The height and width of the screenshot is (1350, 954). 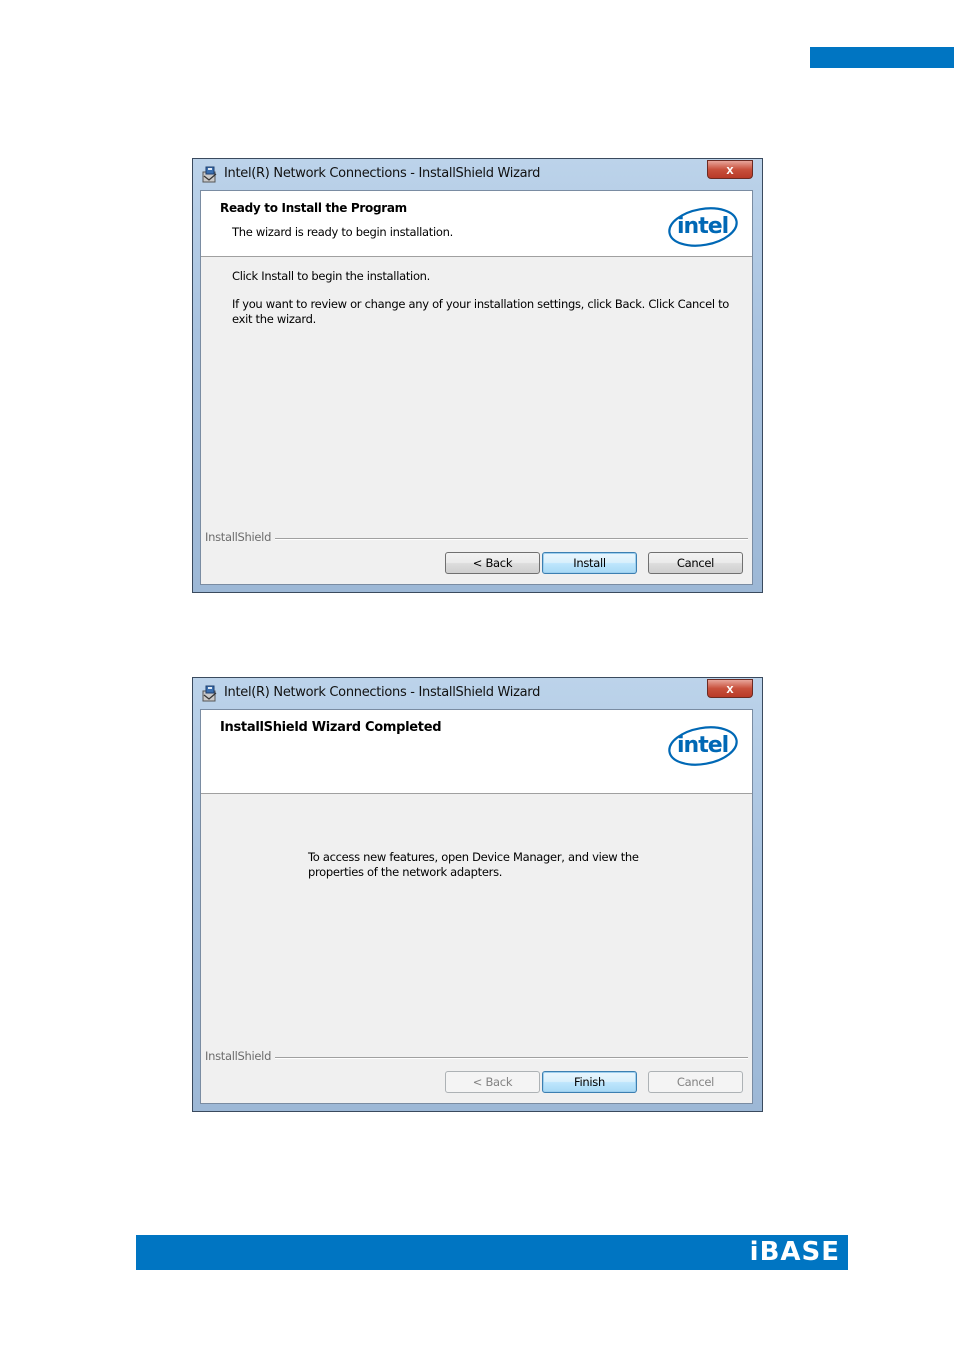 I want to click on install-button: Install, so click(x=589, y=563).